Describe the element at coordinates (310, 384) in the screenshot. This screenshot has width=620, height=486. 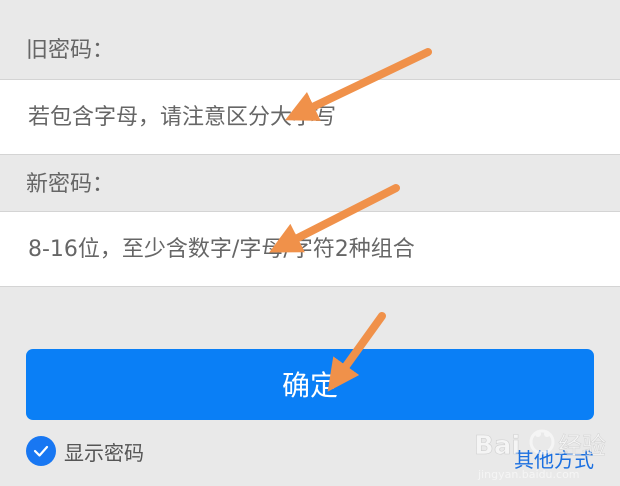
I see `confirm-button: 确定` at that location.